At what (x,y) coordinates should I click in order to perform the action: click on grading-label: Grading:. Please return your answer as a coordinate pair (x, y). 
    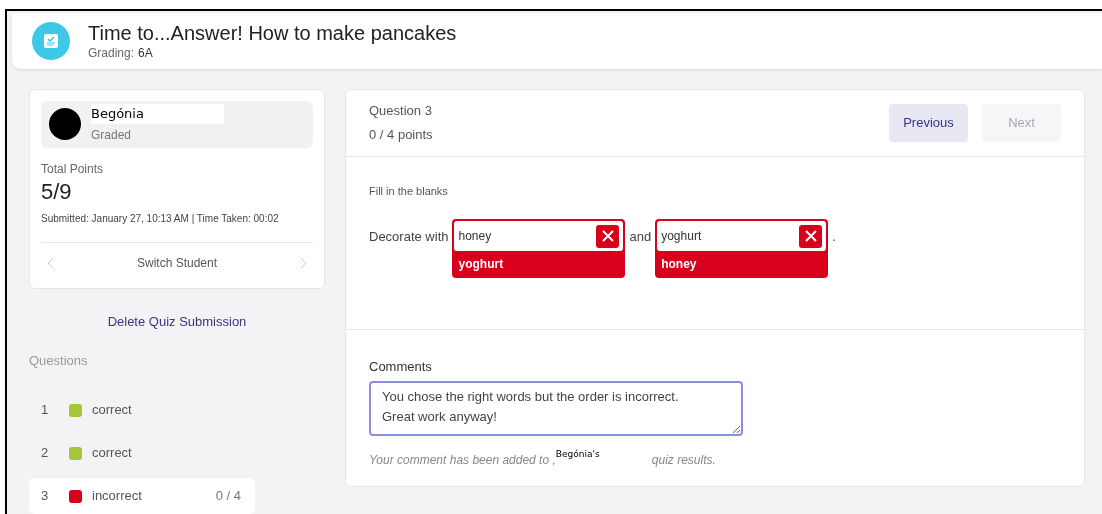
    Looking at the image, I should click on (111, 53).